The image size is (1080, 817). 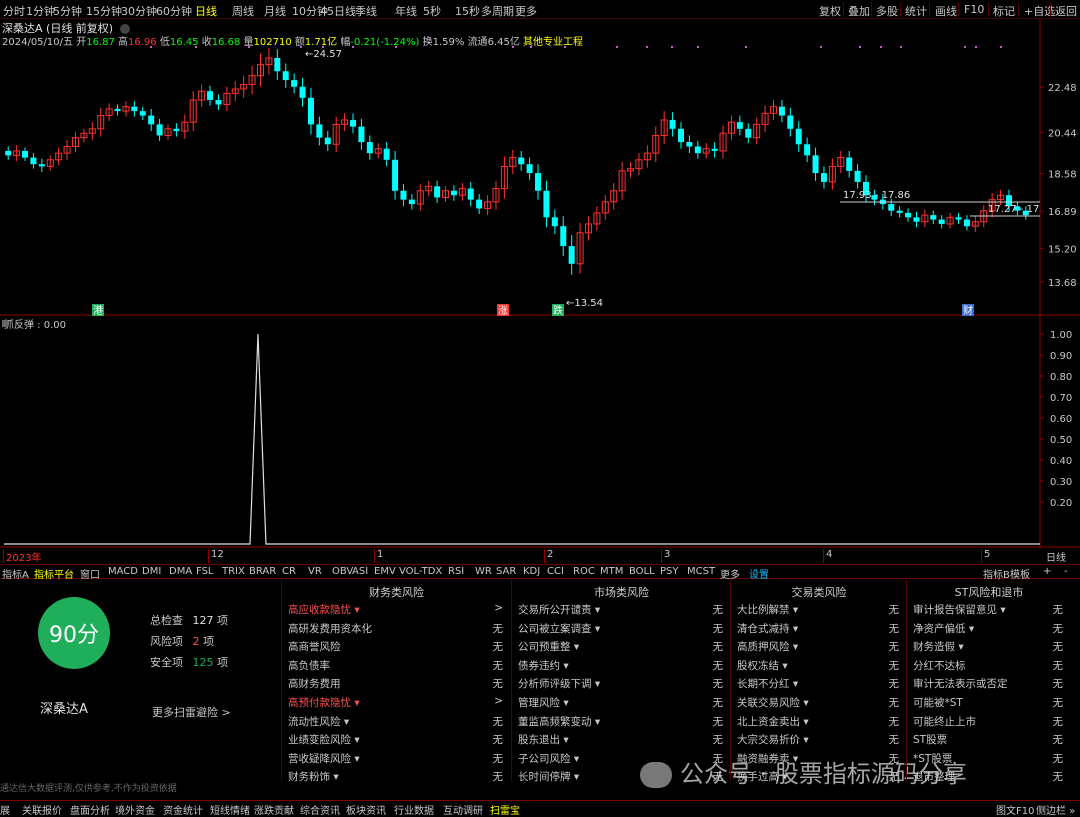 I want to click on period-14: 15秒, so click(x=467, y=11).